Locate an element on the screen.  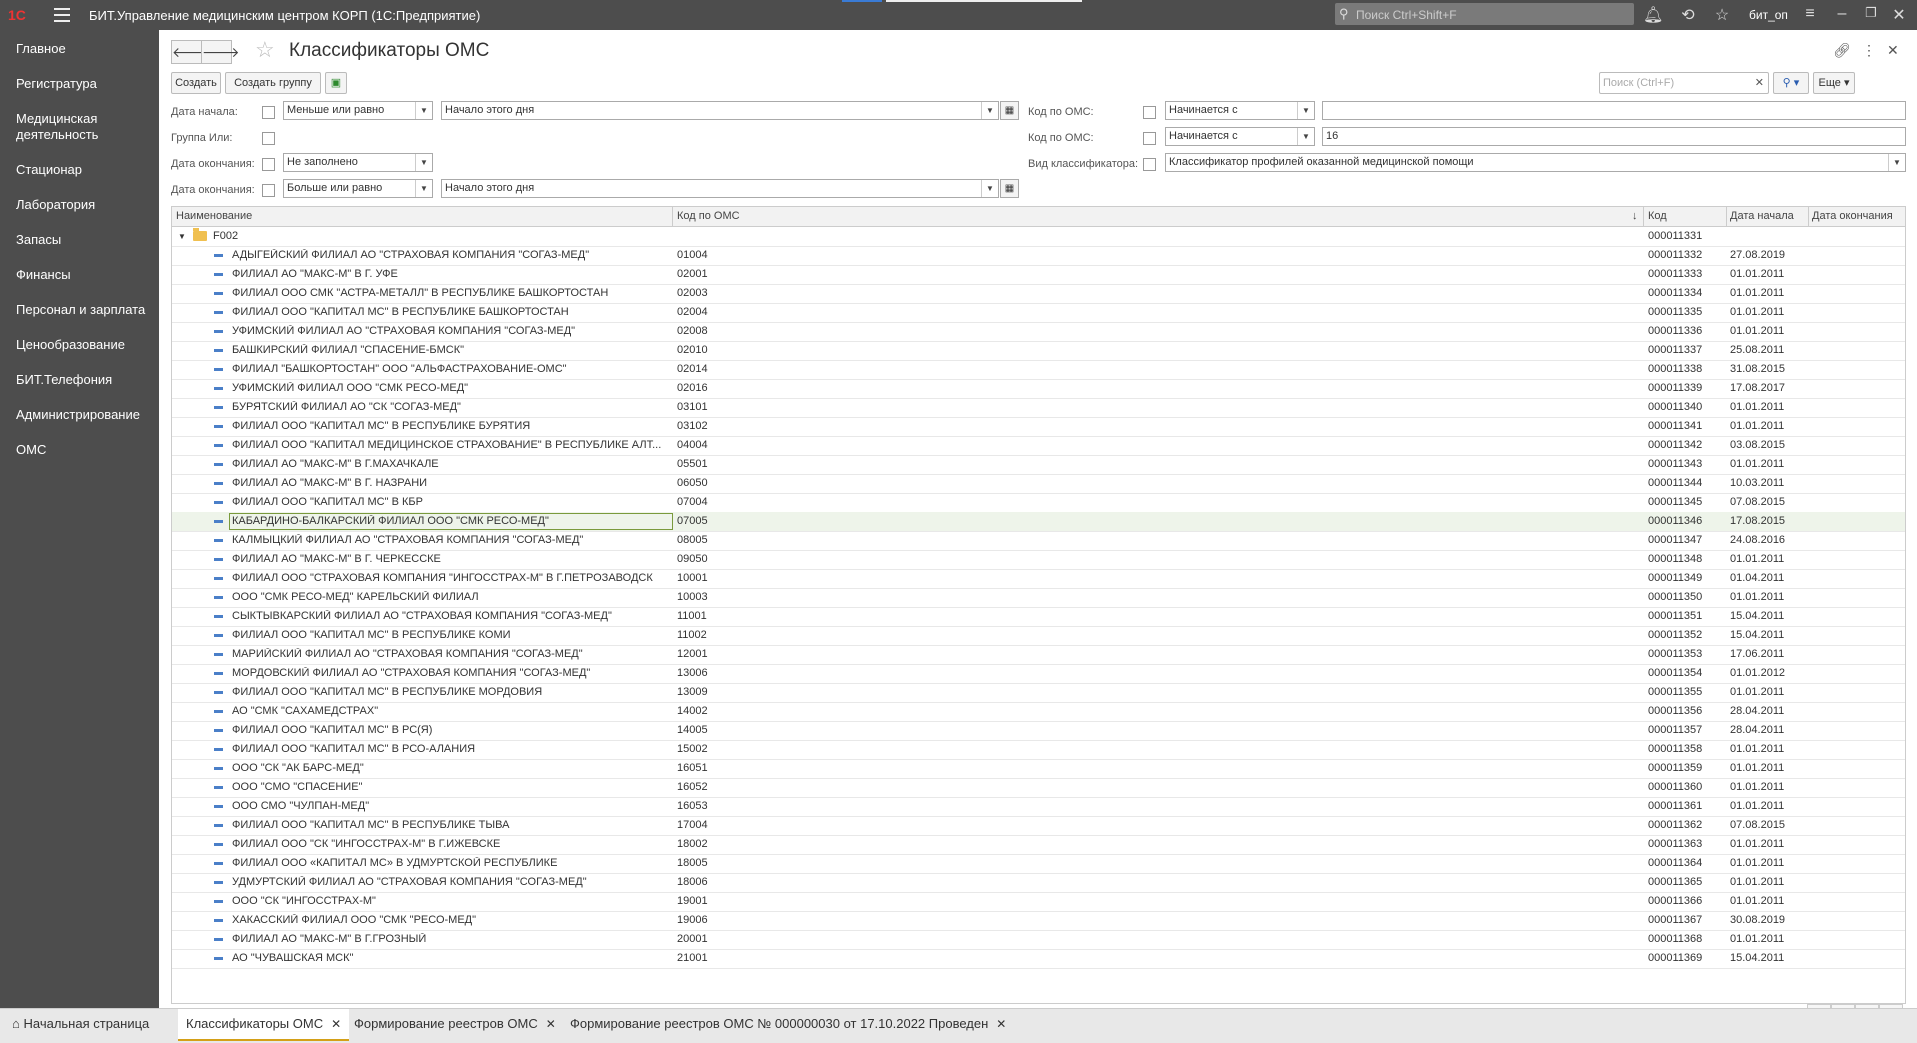
tab-registries: Формирование реестров ОМС ✕ is located at coordinates (455, 1024).